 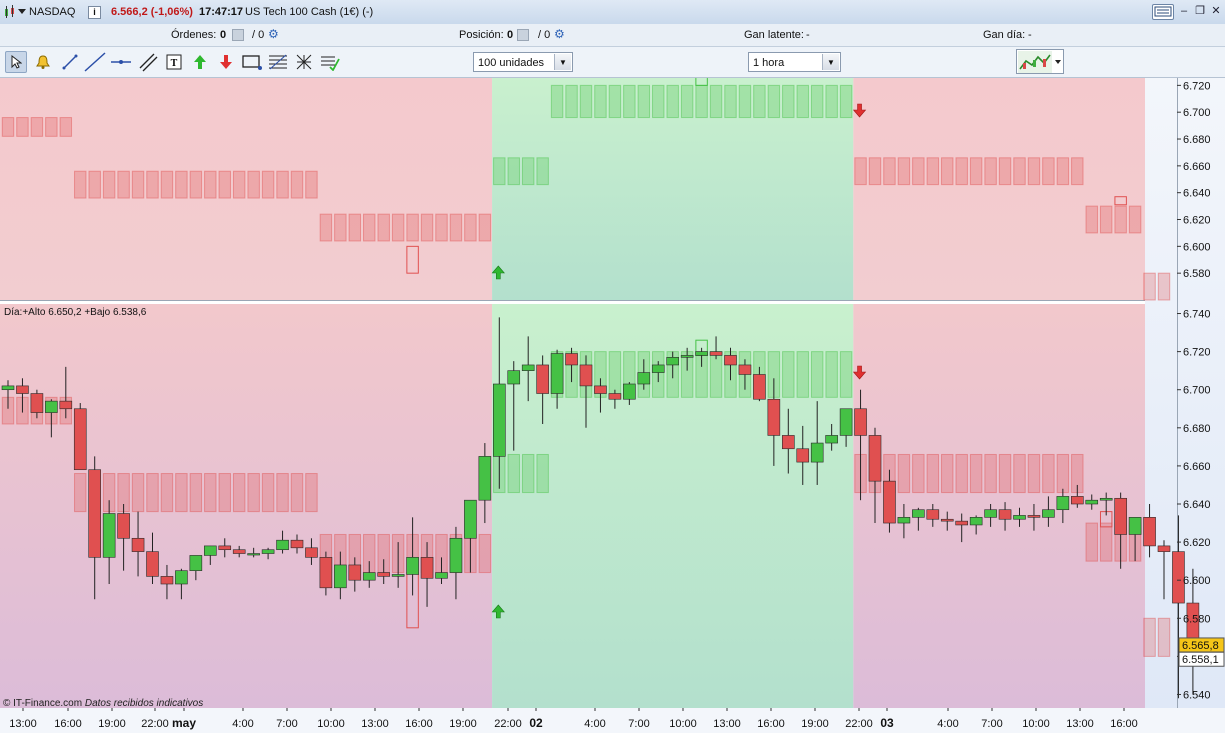 I want to click on cancel-orders-icon, so click(x=238, y=35).